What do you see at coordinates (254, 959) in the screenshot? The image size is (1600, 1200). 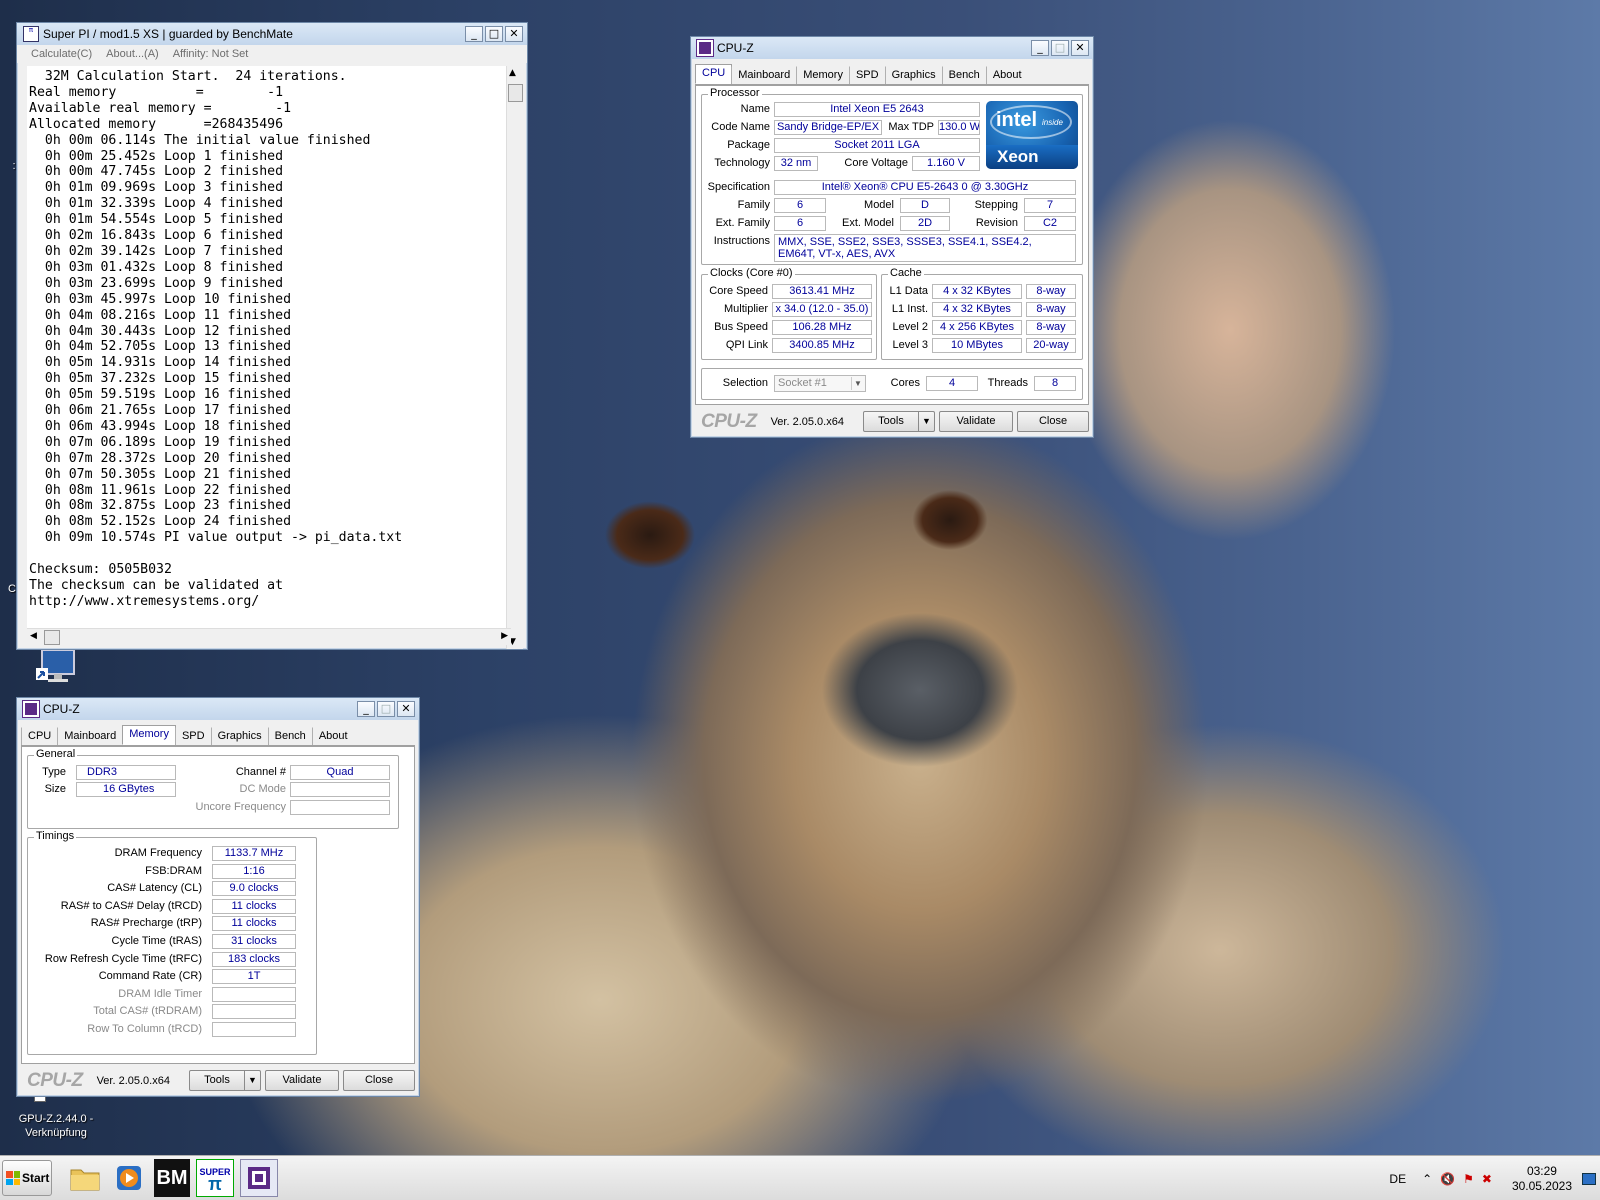 I see `timing-value: 183 clocks` at bounding box center [254, 959].